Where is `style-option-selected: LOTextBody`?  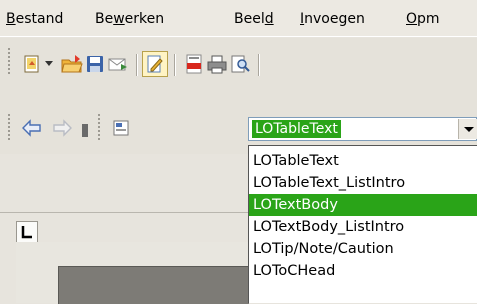 style-option-selected: LOTextBody is located at coordinates (363, 205).